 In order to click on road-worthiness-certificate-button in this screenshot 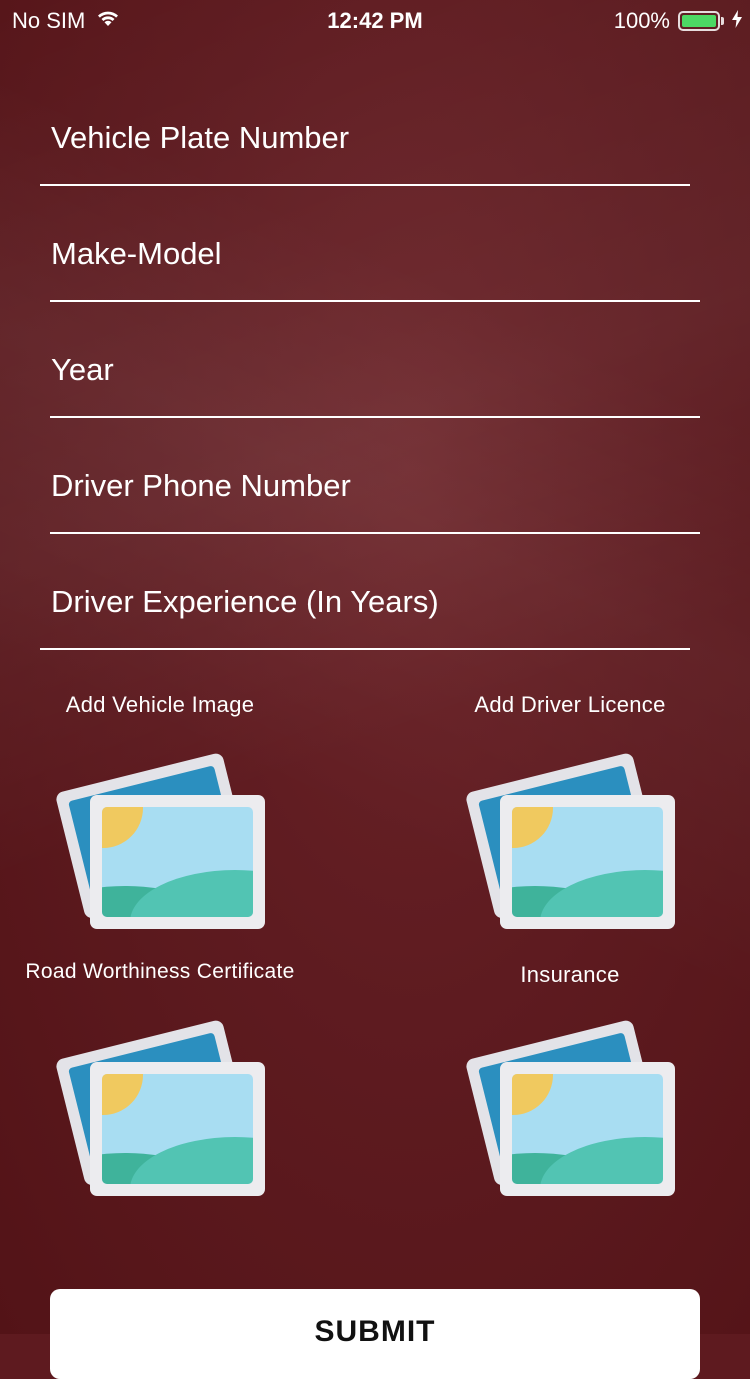, I will do `click(160, 1107)`.